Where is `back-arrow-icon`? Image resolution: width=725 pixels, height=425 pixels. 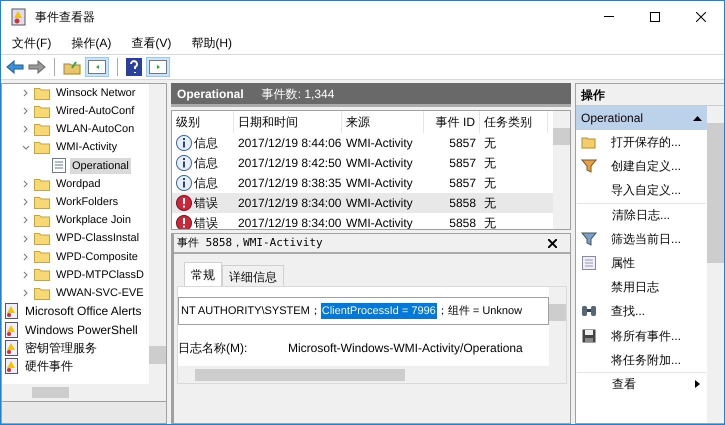
back-arrow-icon is located at coordinates (15, 67).